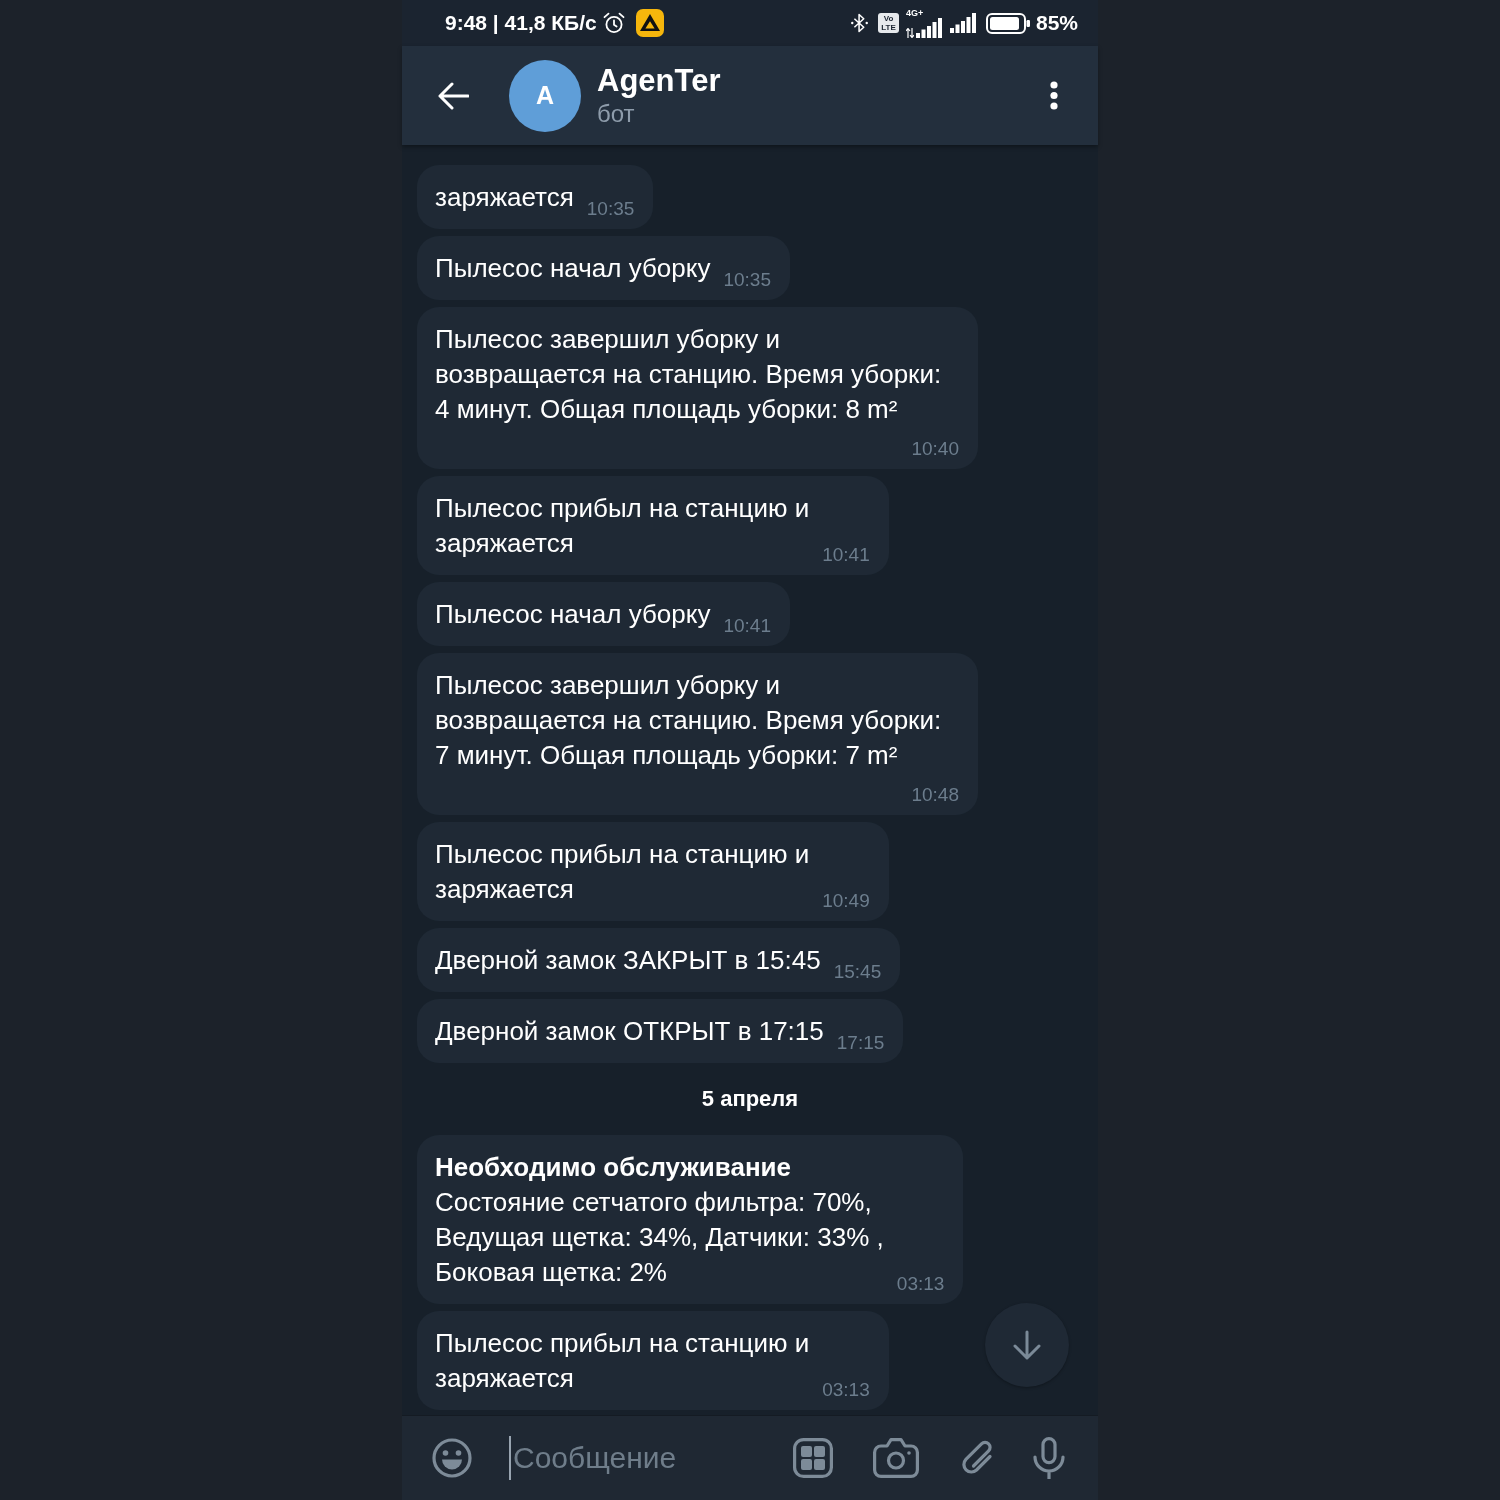  Describe the element at coordinates (935, 795) in the screenshot. I see `message-time: 10:48` at that location.